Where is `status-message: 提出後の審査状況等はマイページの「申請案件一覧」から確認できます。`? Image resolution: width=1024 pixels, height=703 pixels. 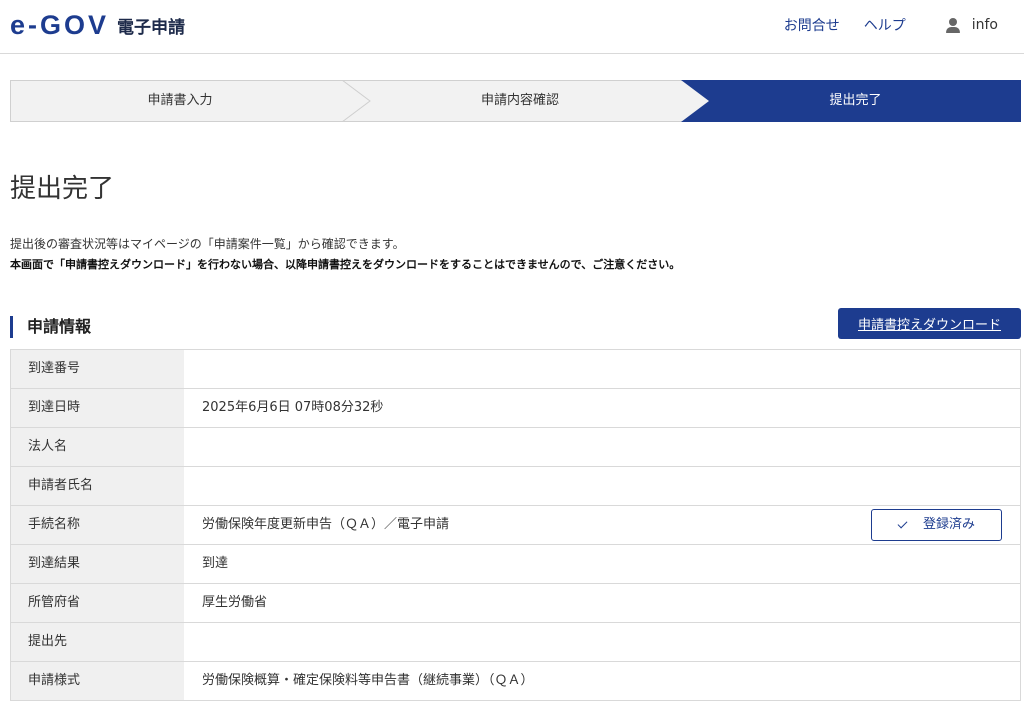
status-message: 提出後の審査状況等はマイページの「申請案件一覧」から確認できます。 is located at coordinates (207, 244).